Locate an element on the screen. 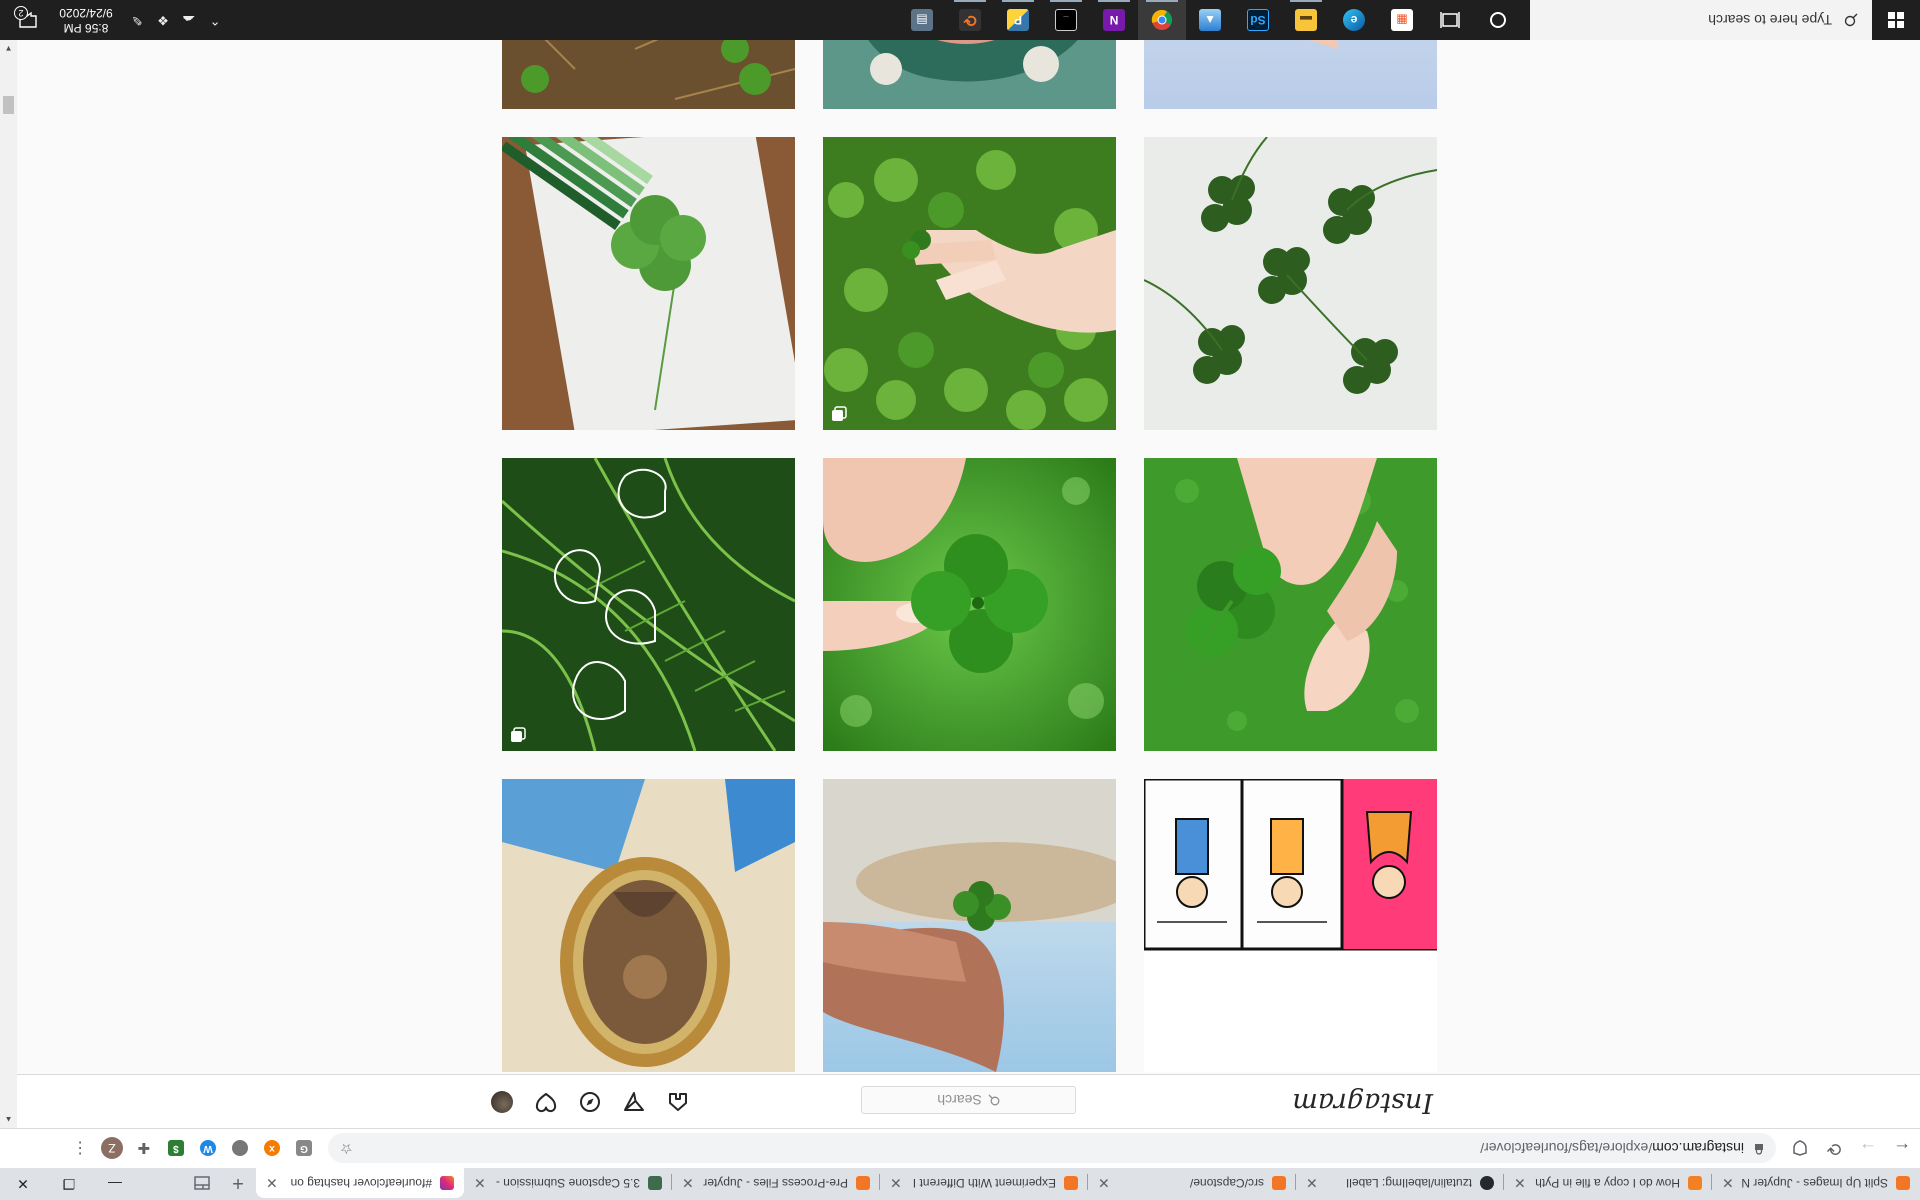 This screenshot has height=1200, width=1920. post-cartoon-cat-clover is located at coordinates (969, 74).